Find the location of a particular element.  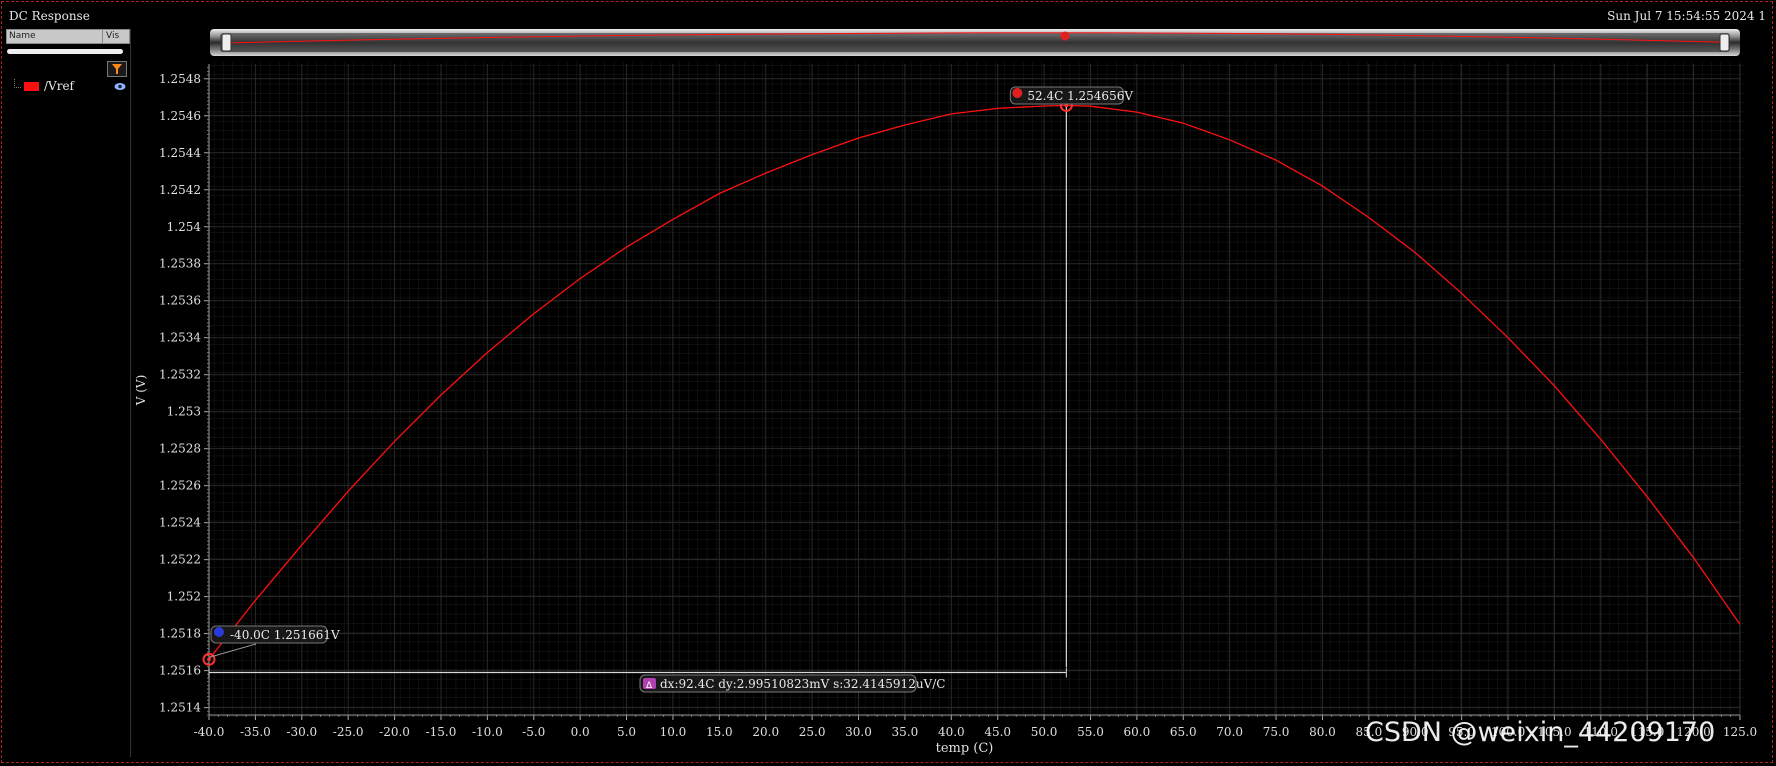

x-tick-label: 0.0 is located at coordinates (580, 732).